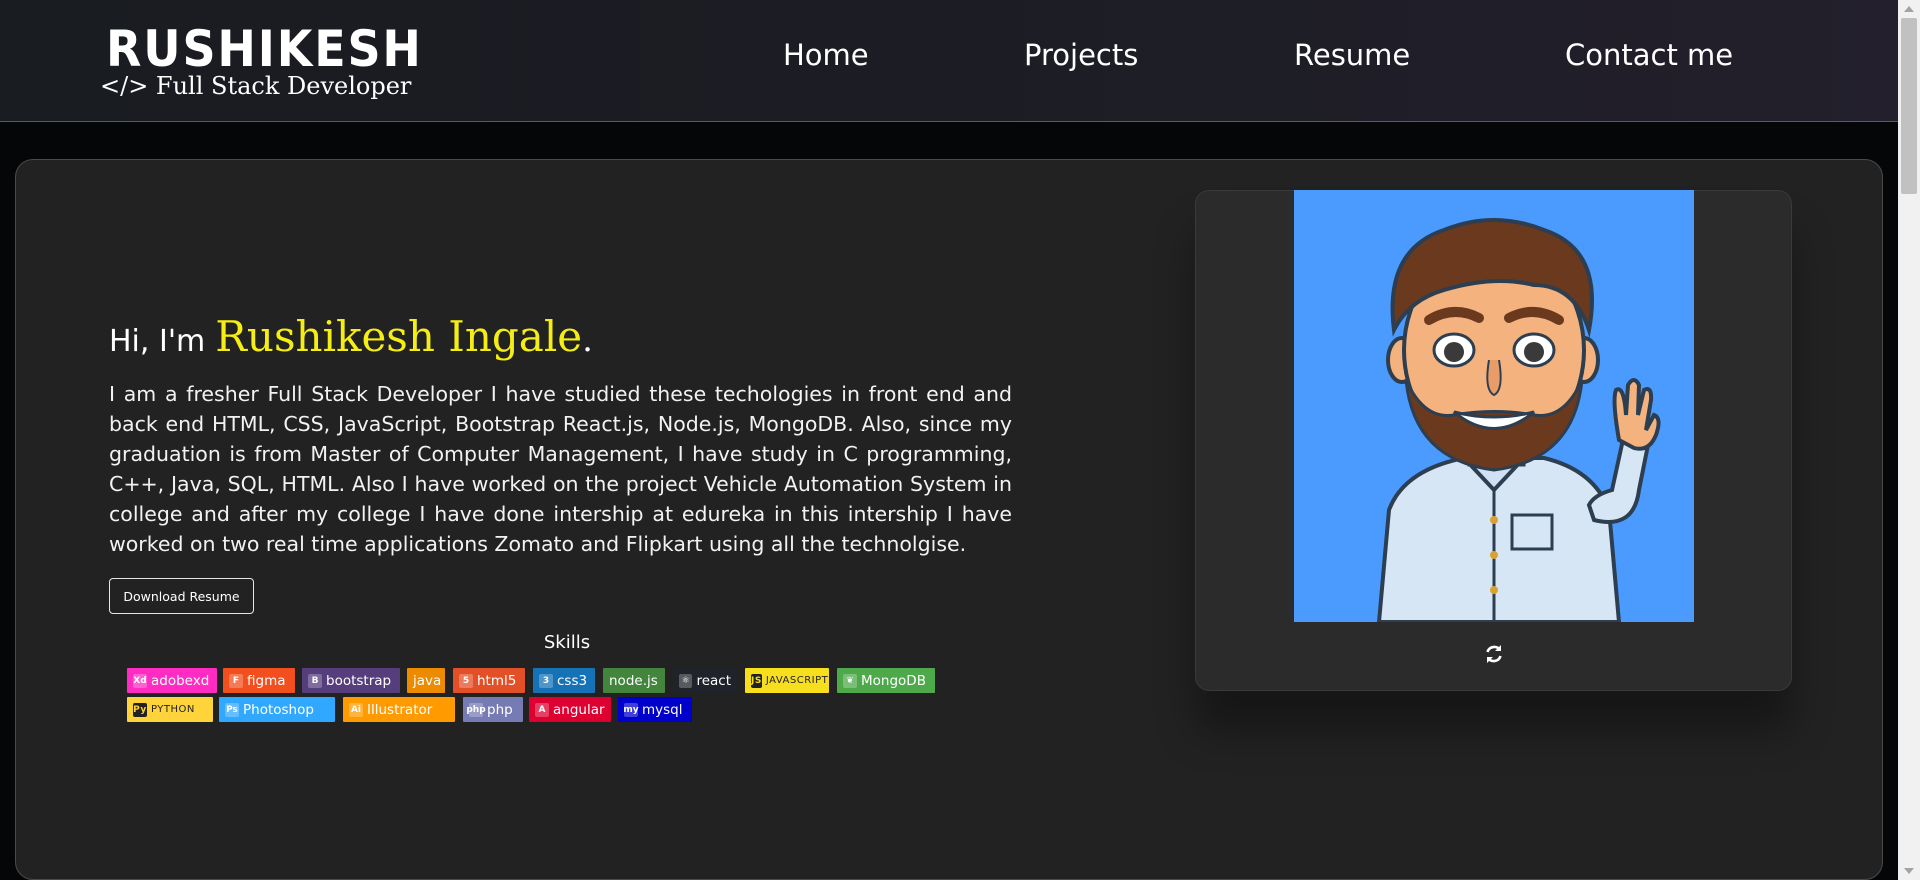  I want to click on skill-badge-python: Py PYTHON, so click(170, 709).